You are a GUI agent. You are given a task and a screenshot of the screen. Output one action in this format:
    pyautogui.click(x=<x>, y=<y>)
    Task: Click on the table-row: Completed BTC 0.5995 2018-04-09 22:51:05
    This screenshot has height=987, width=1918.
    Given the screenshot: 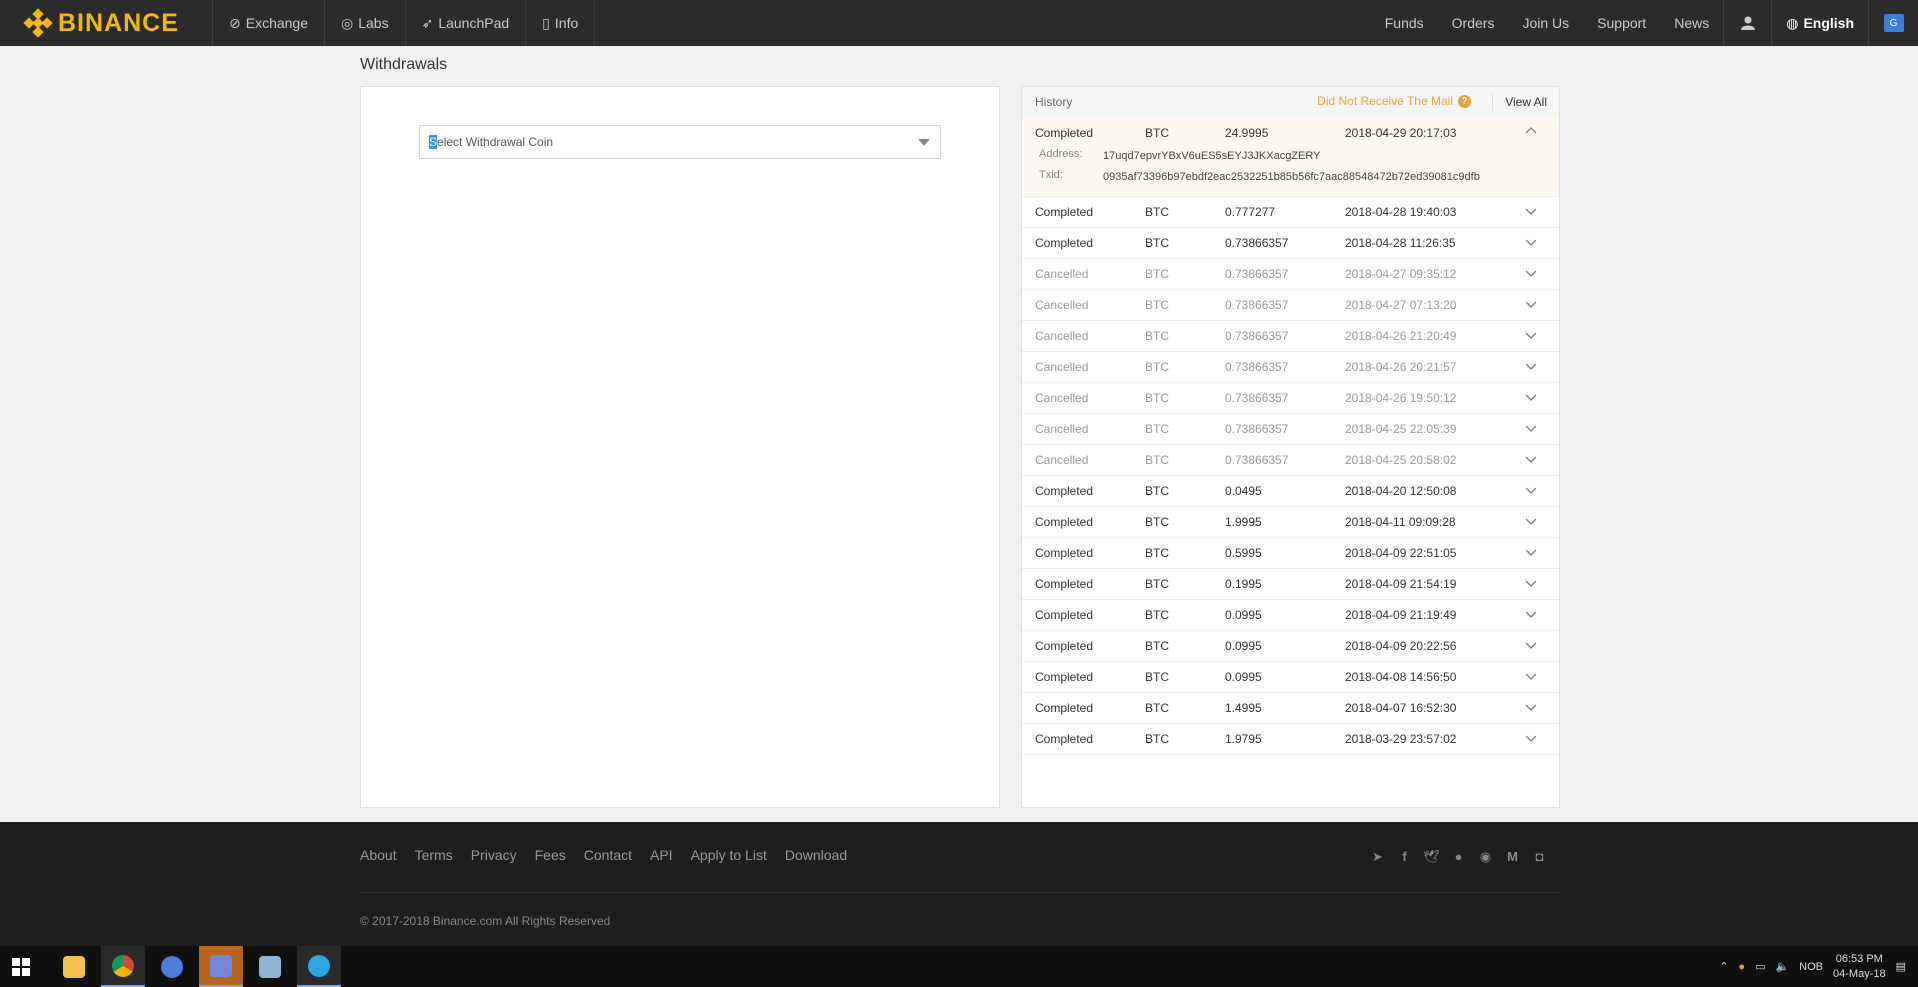 What is the action you would take?
    pyautogui.click(x=1290, y=553)
    